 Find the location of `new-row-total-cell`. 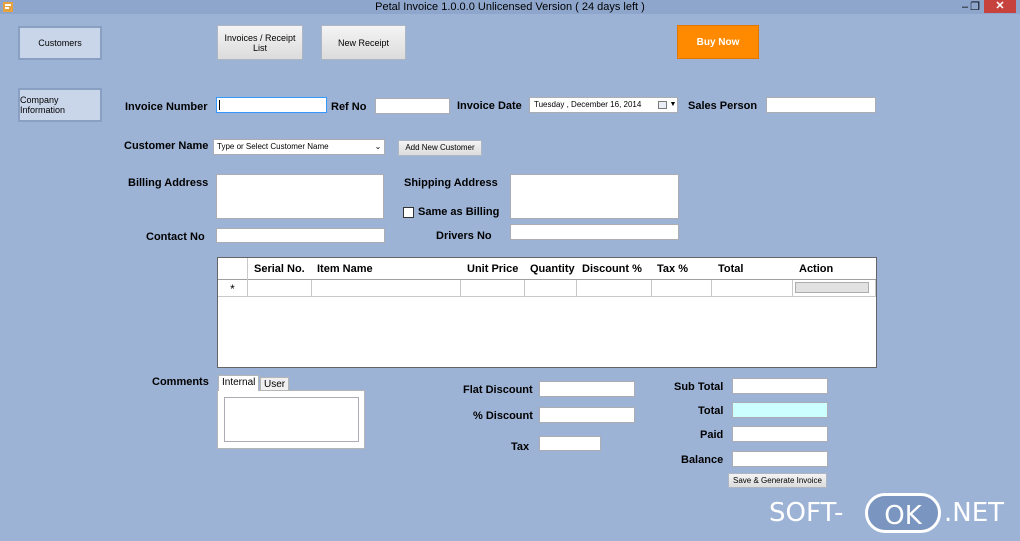

new-row-total-cell is located at coordinates (752, 288).